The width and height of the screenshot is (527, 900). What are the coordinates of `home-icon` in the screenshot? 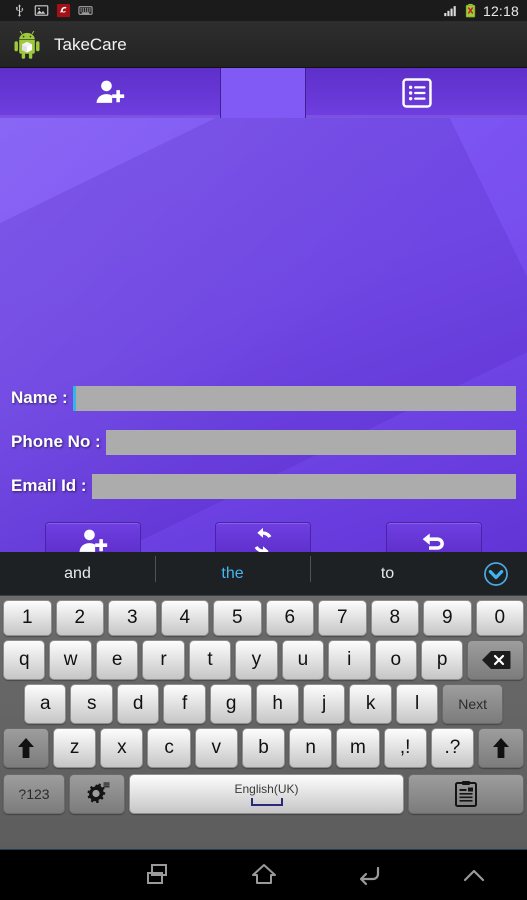 It's located at (263, 874).